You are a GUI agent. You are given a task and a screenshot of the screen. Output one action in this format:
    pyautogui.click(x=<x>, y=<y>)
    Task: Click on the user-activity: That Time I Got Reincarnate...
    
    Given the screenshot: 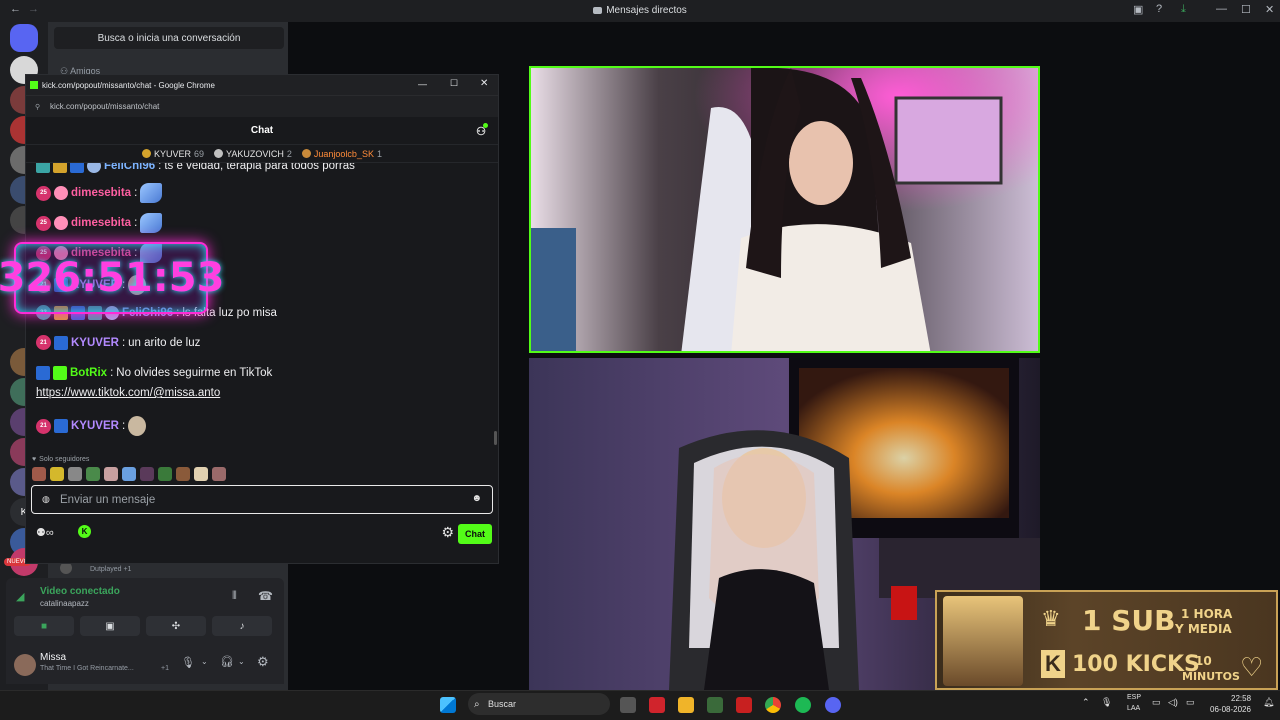 What is the action you would take?
    pyautogui.click(x=87, y=668)
    